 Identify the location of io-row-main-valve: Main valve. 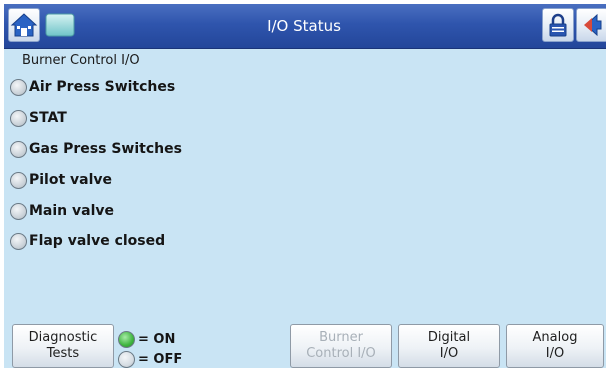
(62, 211).